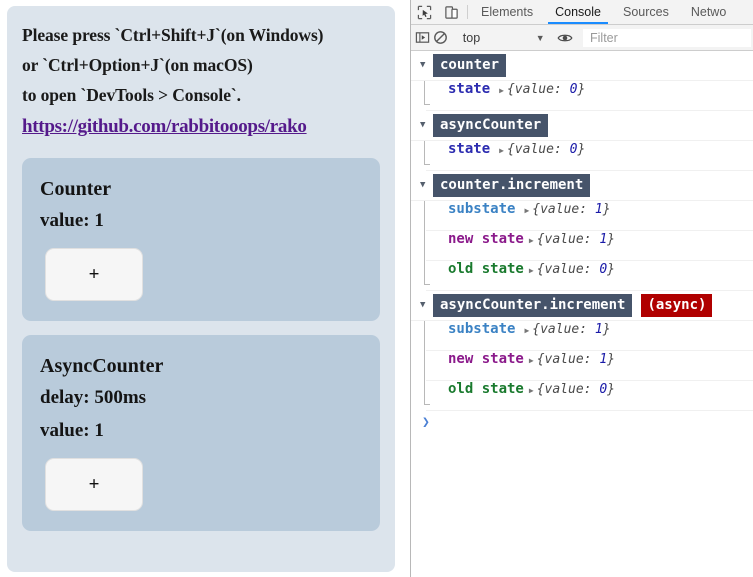  What do you see at coordinates (424, 12) in the screenshot?
I see `inspect-element-icon` at bounding box center [424, 12].